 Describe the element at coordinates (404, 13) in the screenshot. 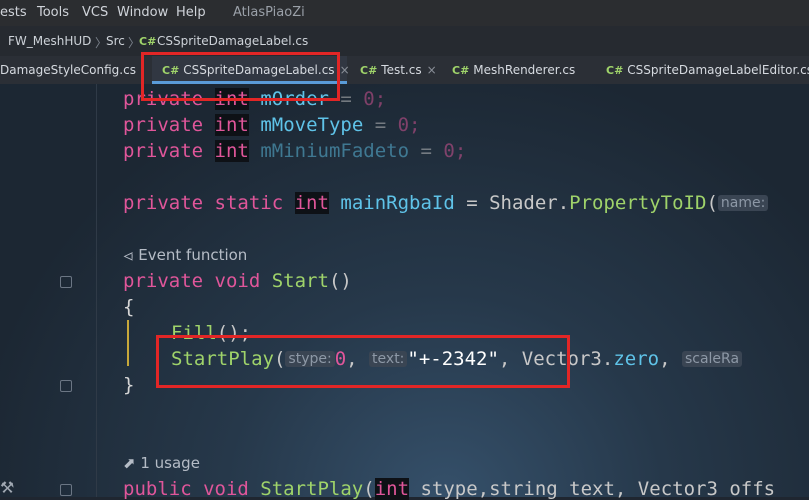

I see `menu-bar: ests Tools VCS Window Help AtlasPiaoZi` at that location.